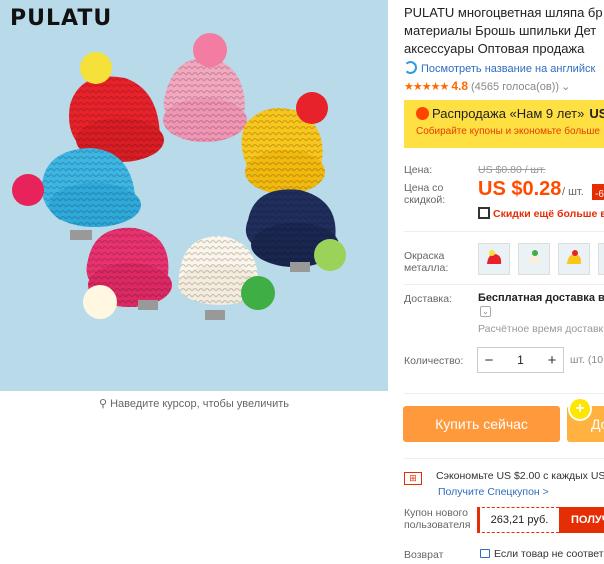  I want to click on color-label: Окраска металла:, so click(426, 262).